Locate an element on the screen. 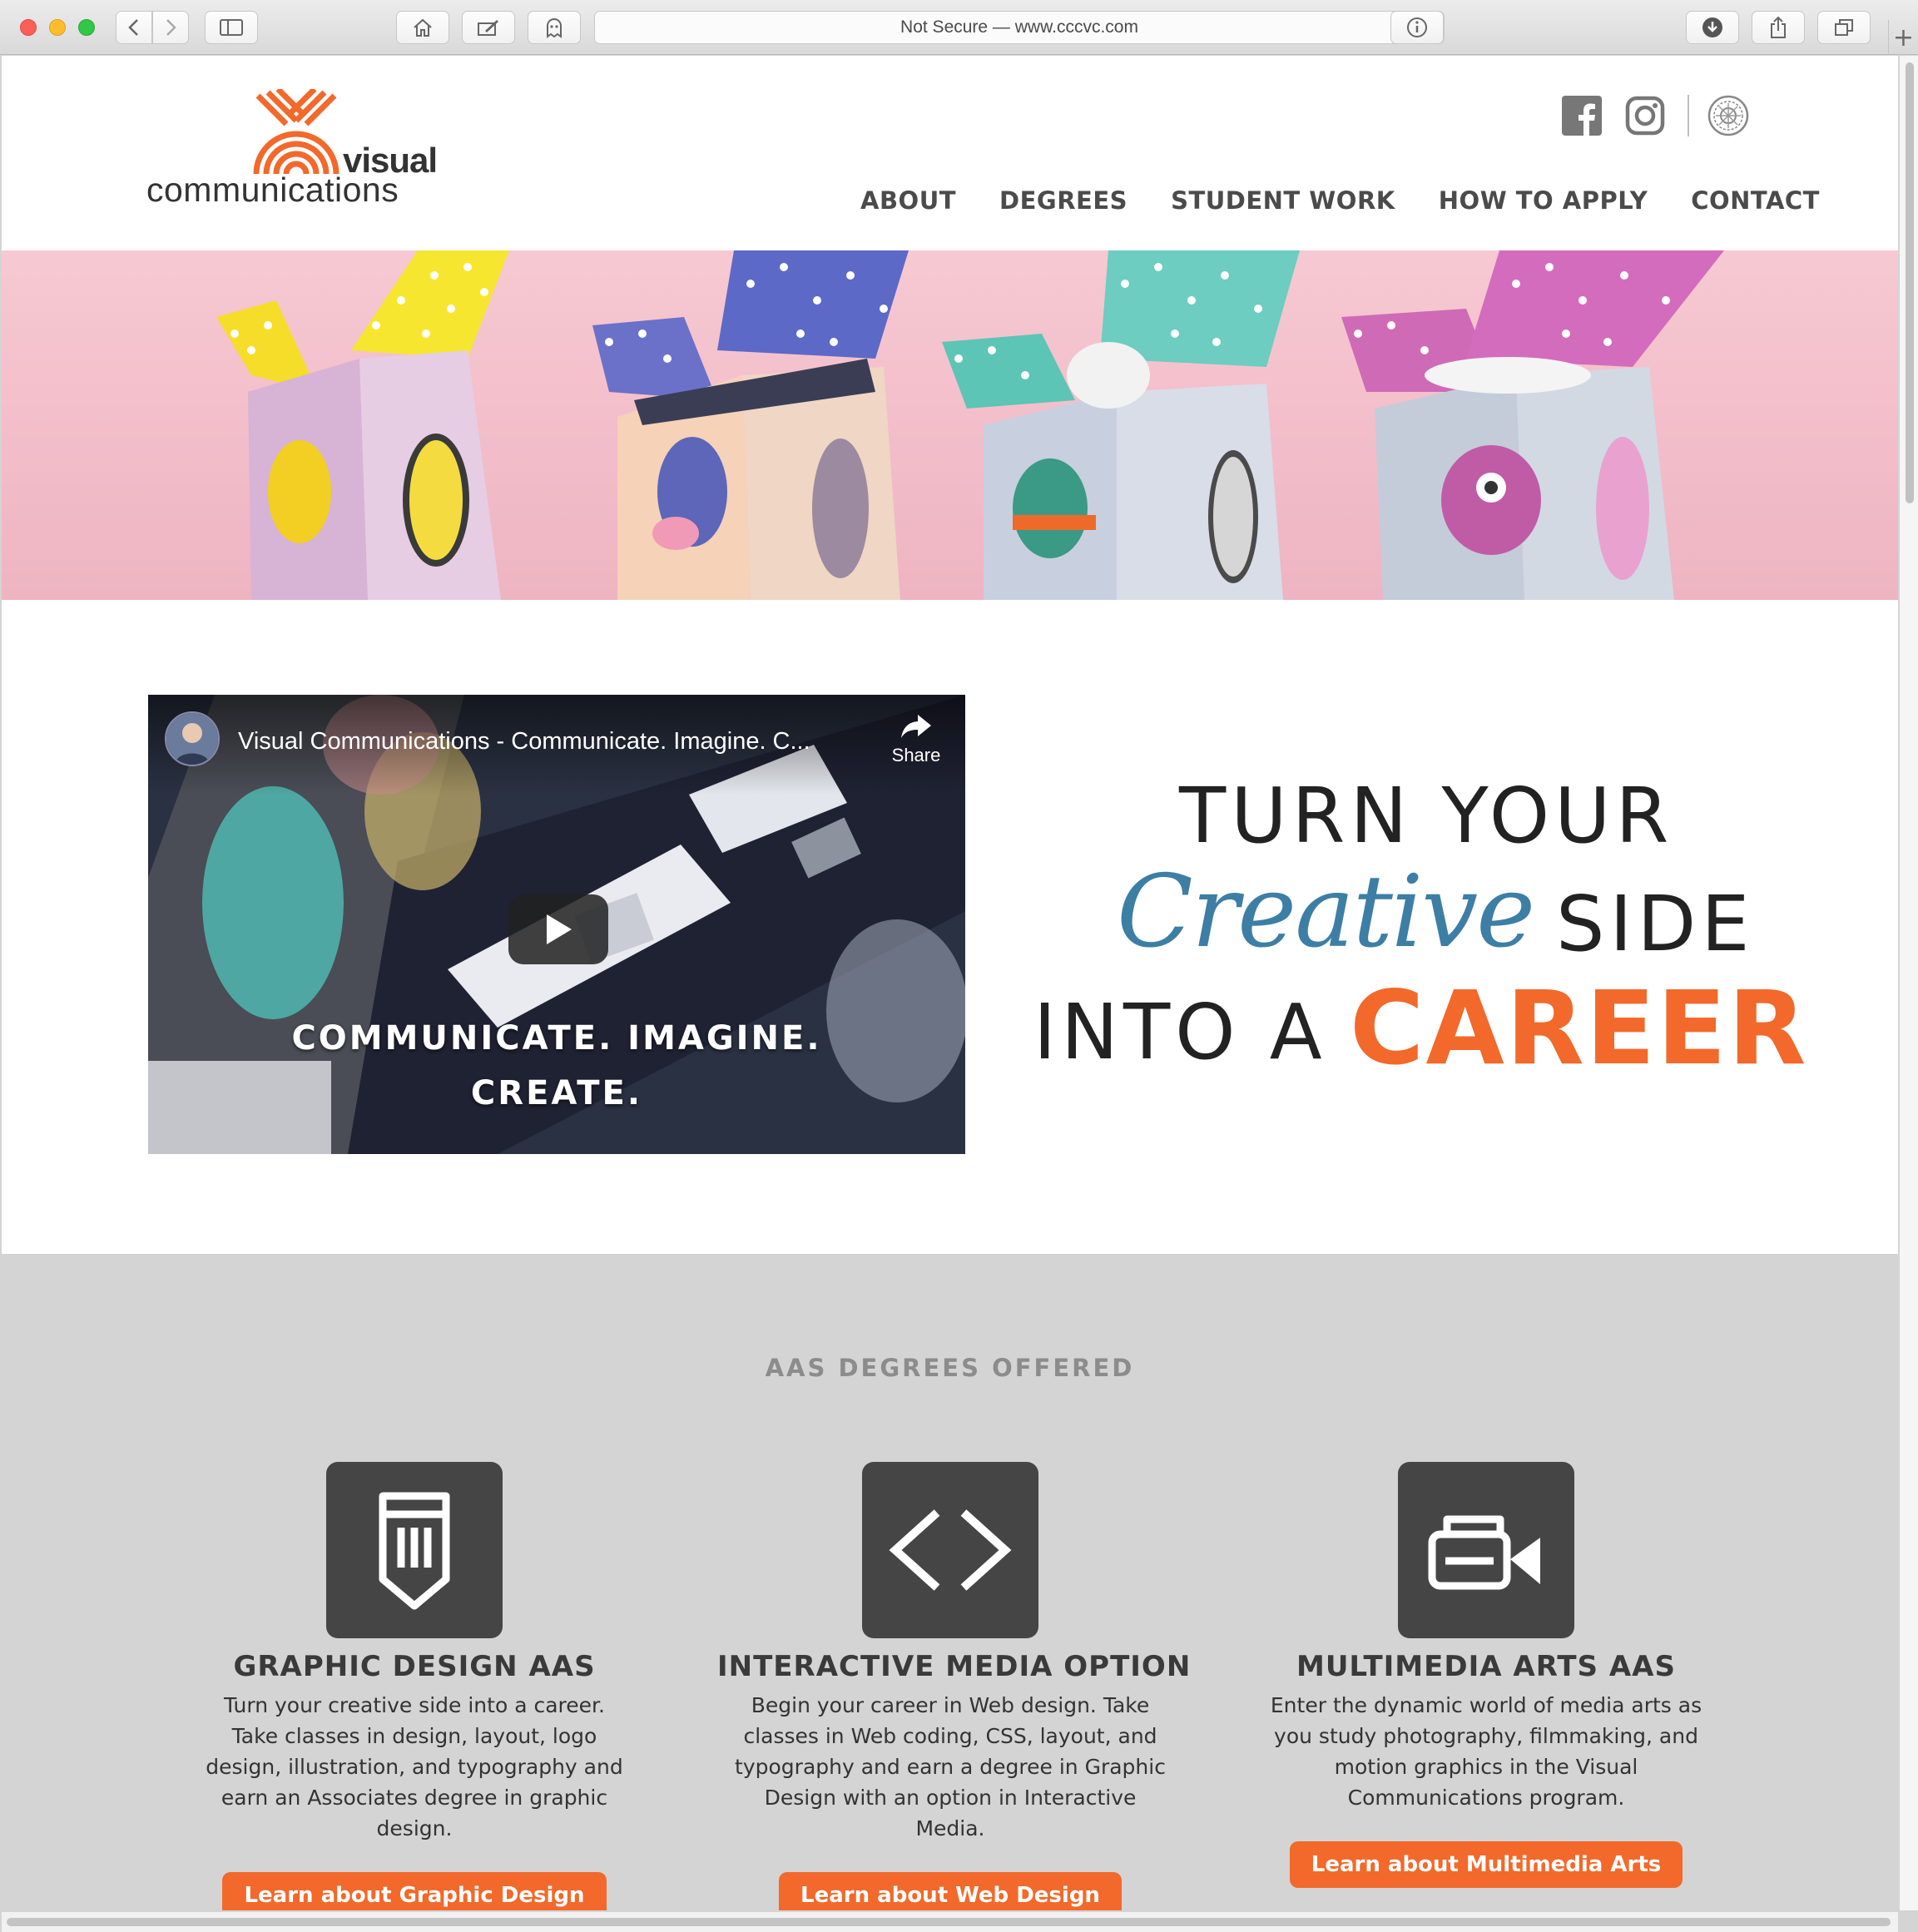  url-text: Not Secure — www.cccvc.com is located at coordinates (1019, 27).